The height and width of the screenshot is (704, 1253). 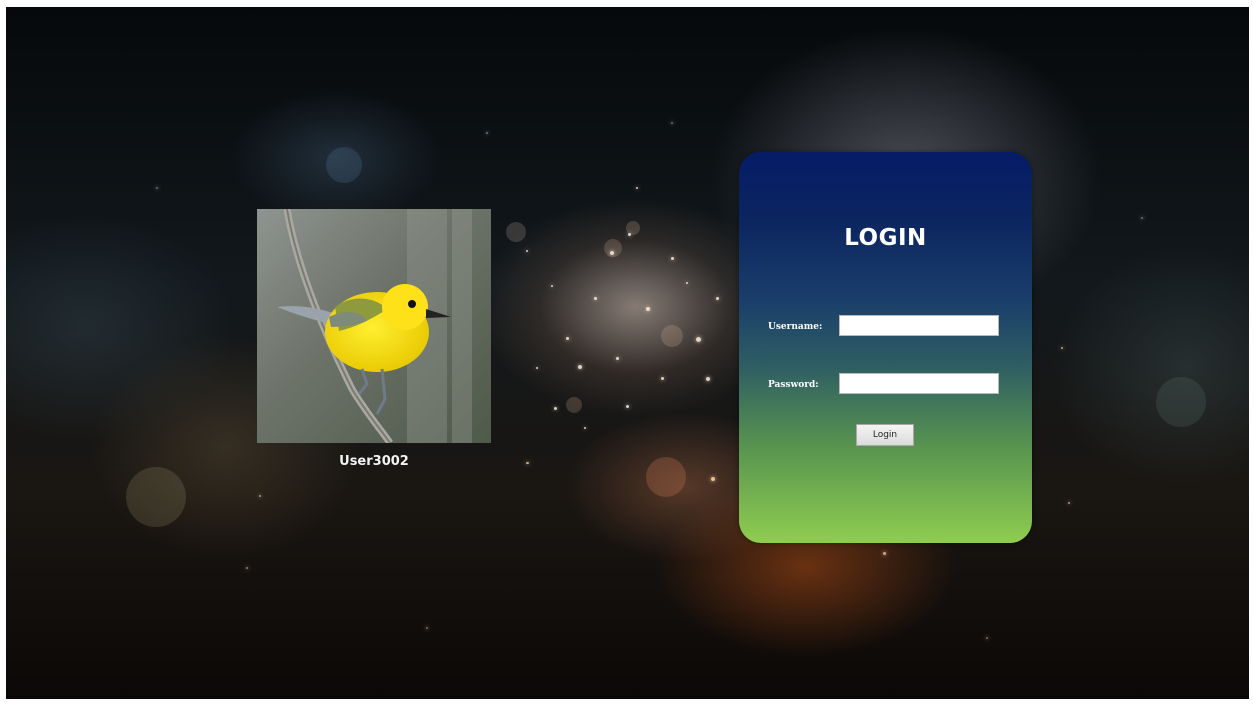 I want to click on password-label: Password:, so click(x=793, y=385).